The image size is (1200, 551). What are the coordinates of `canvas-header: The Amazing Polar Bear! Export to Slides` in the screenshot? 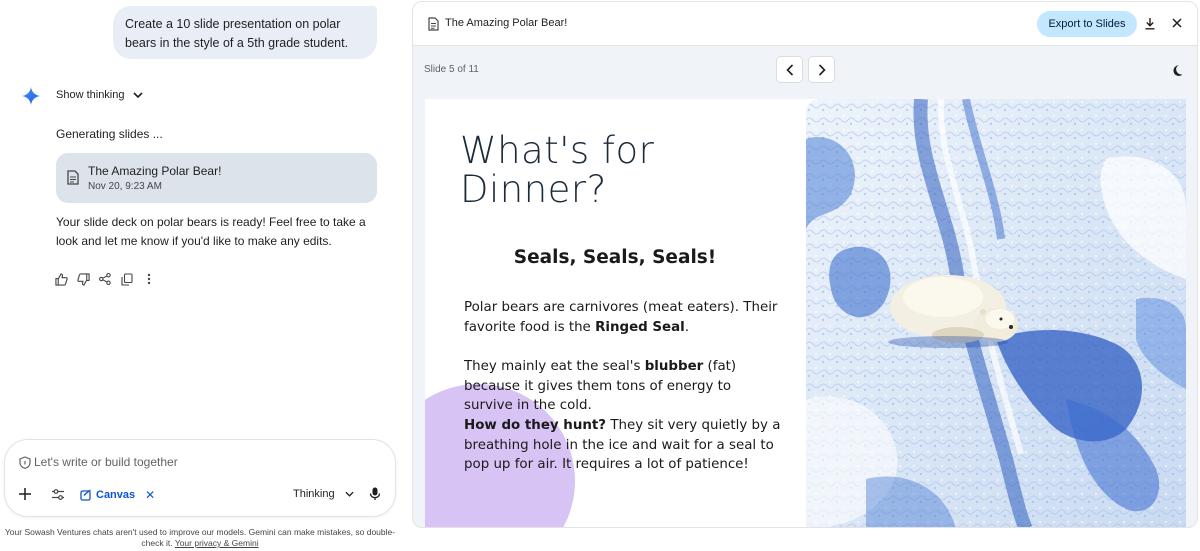 It's located at (805, 24).